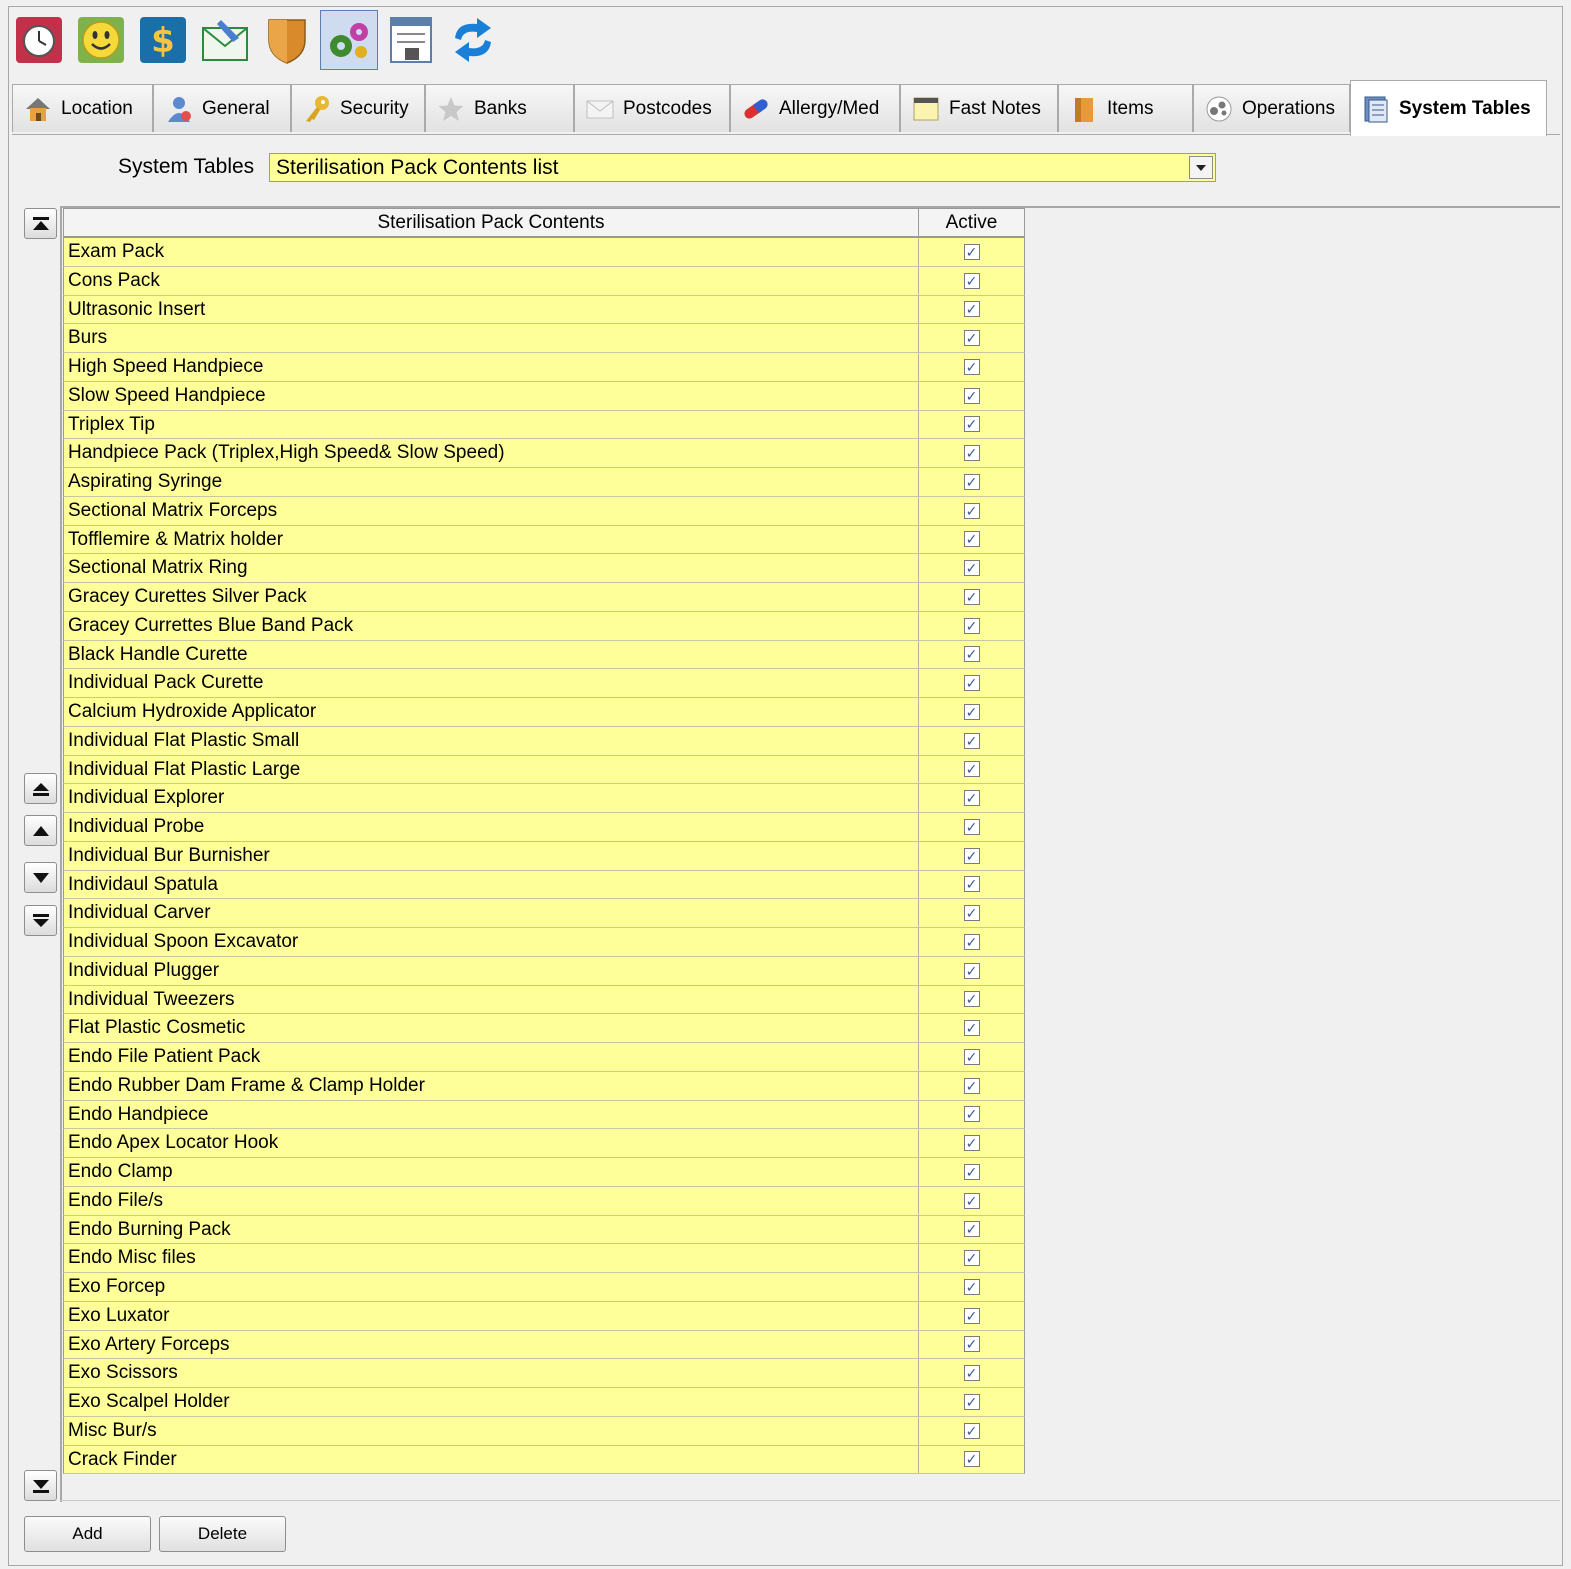 Image resolution: width=1571 pixels, height=1569 pixels. What do you see at coordinates (491, 884) in the screenshot?
I see `pack-content-cell: Individaul Spatula` at bounding box center [491, 884].